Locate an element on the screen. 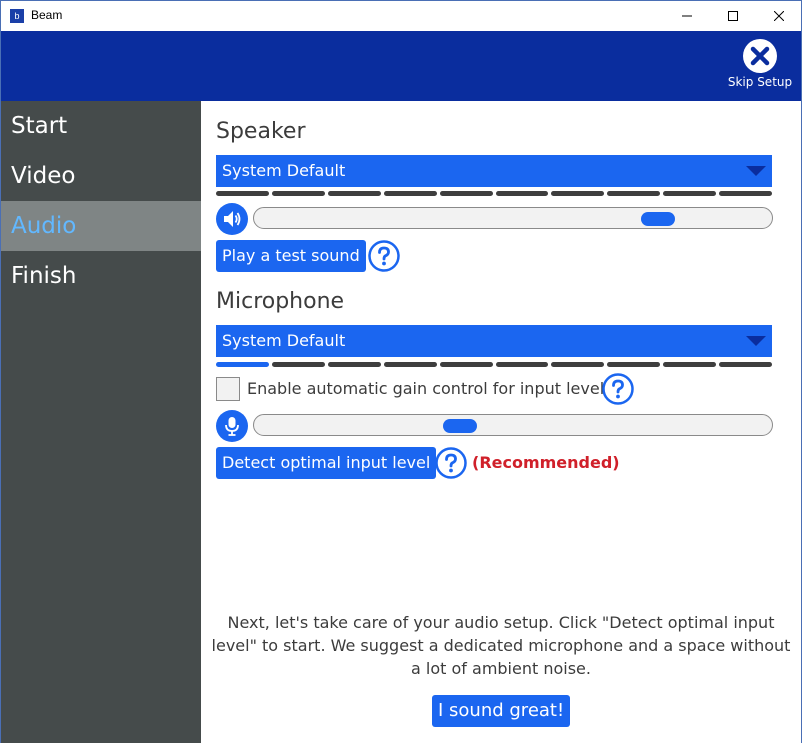 This screenshot has height=743, width=802. window-title: Beam is located at coordinates (47, 15).